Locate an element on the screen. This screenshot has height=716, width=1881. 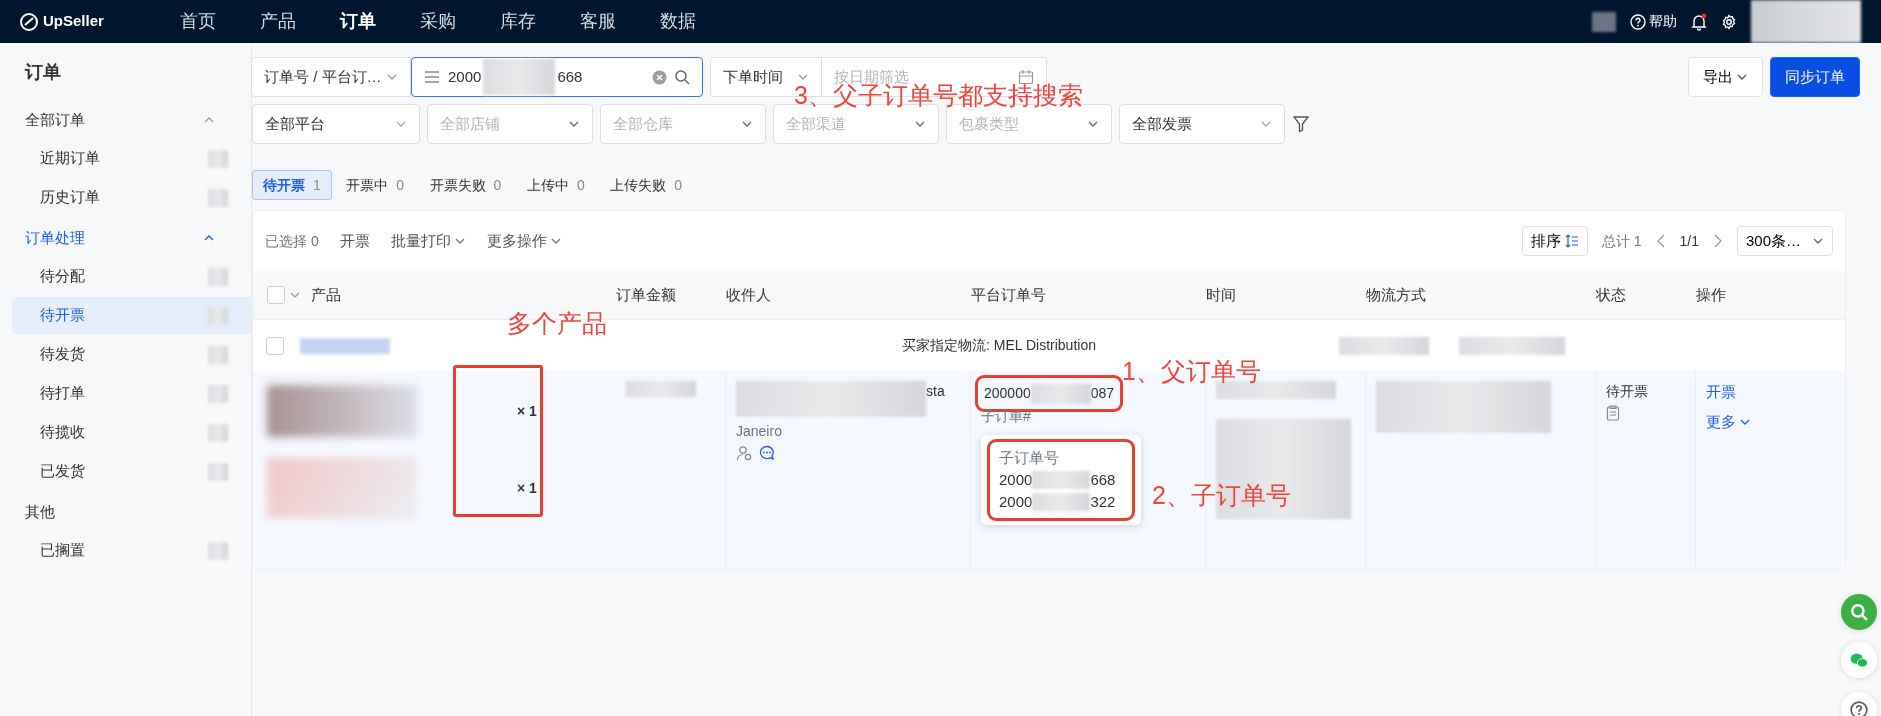
page-indicator: 1/1 is located at coordinates (1689, 241).